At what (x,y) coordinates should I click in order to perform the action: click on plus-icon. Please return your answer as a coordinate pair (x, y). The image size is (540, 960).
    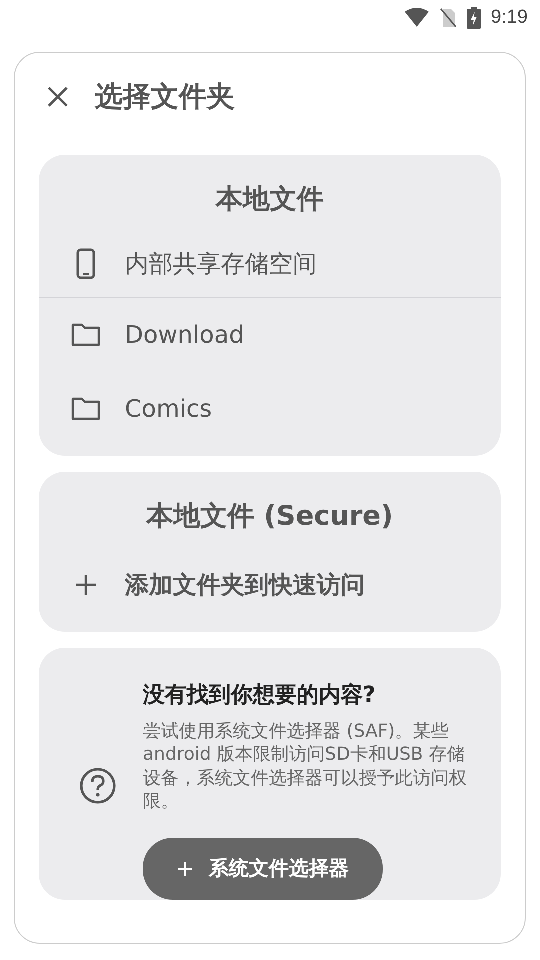
    Looking at the image, I should click on (185, 868).